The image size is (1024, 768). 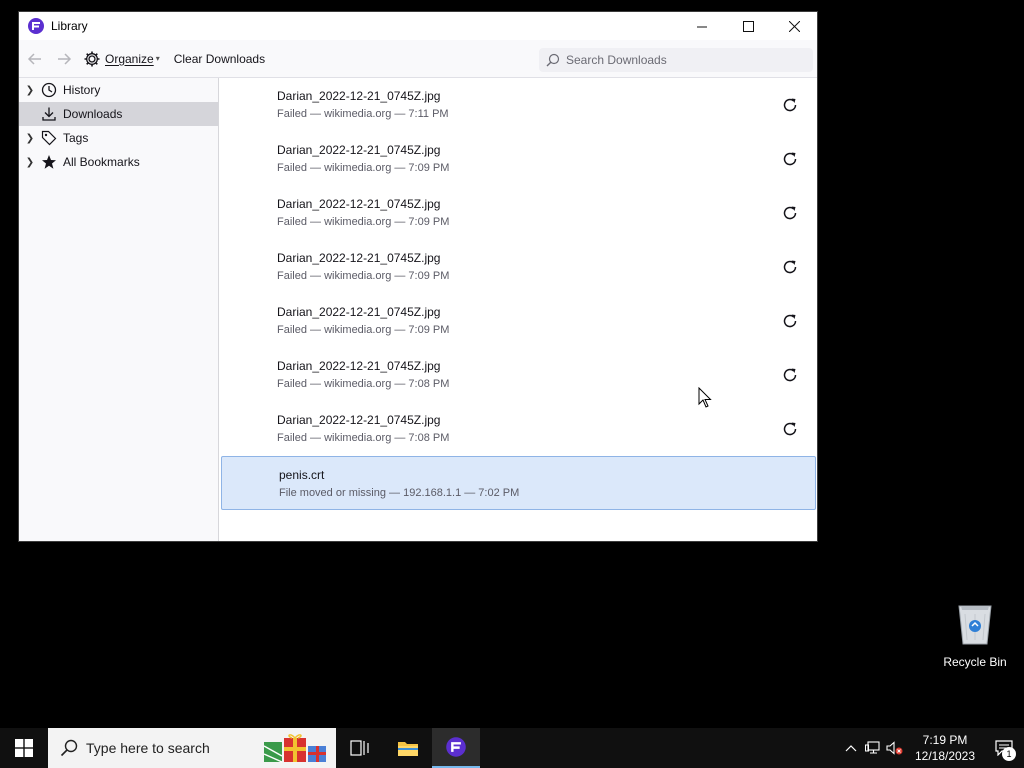 I want to click on mouse-cursor-icon, so click(x=705, y=397).